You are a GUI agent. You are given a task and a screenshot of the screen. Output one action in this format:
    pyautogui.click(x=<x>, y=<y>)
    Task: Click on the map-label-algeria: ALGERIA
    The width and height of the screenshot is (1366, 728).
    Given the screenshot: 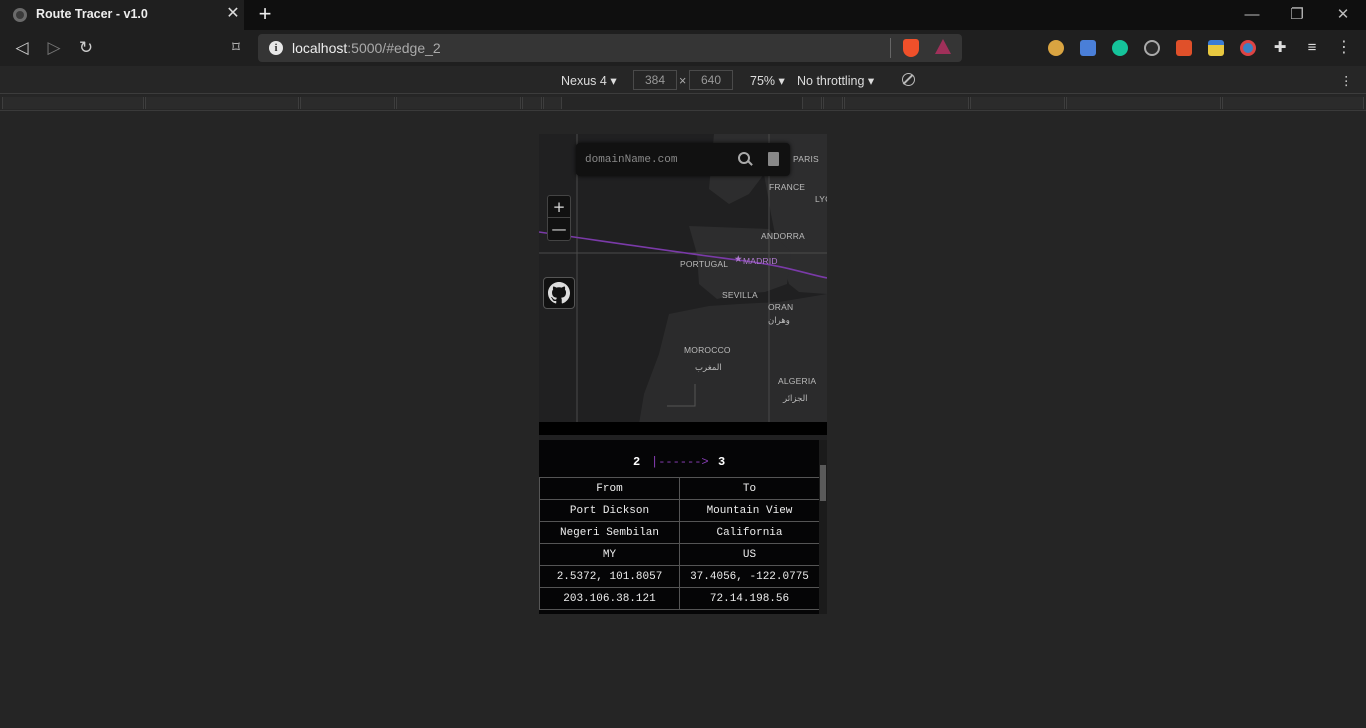 What is the action you would take?
    pyautogui.click(x=797, y=381)
    